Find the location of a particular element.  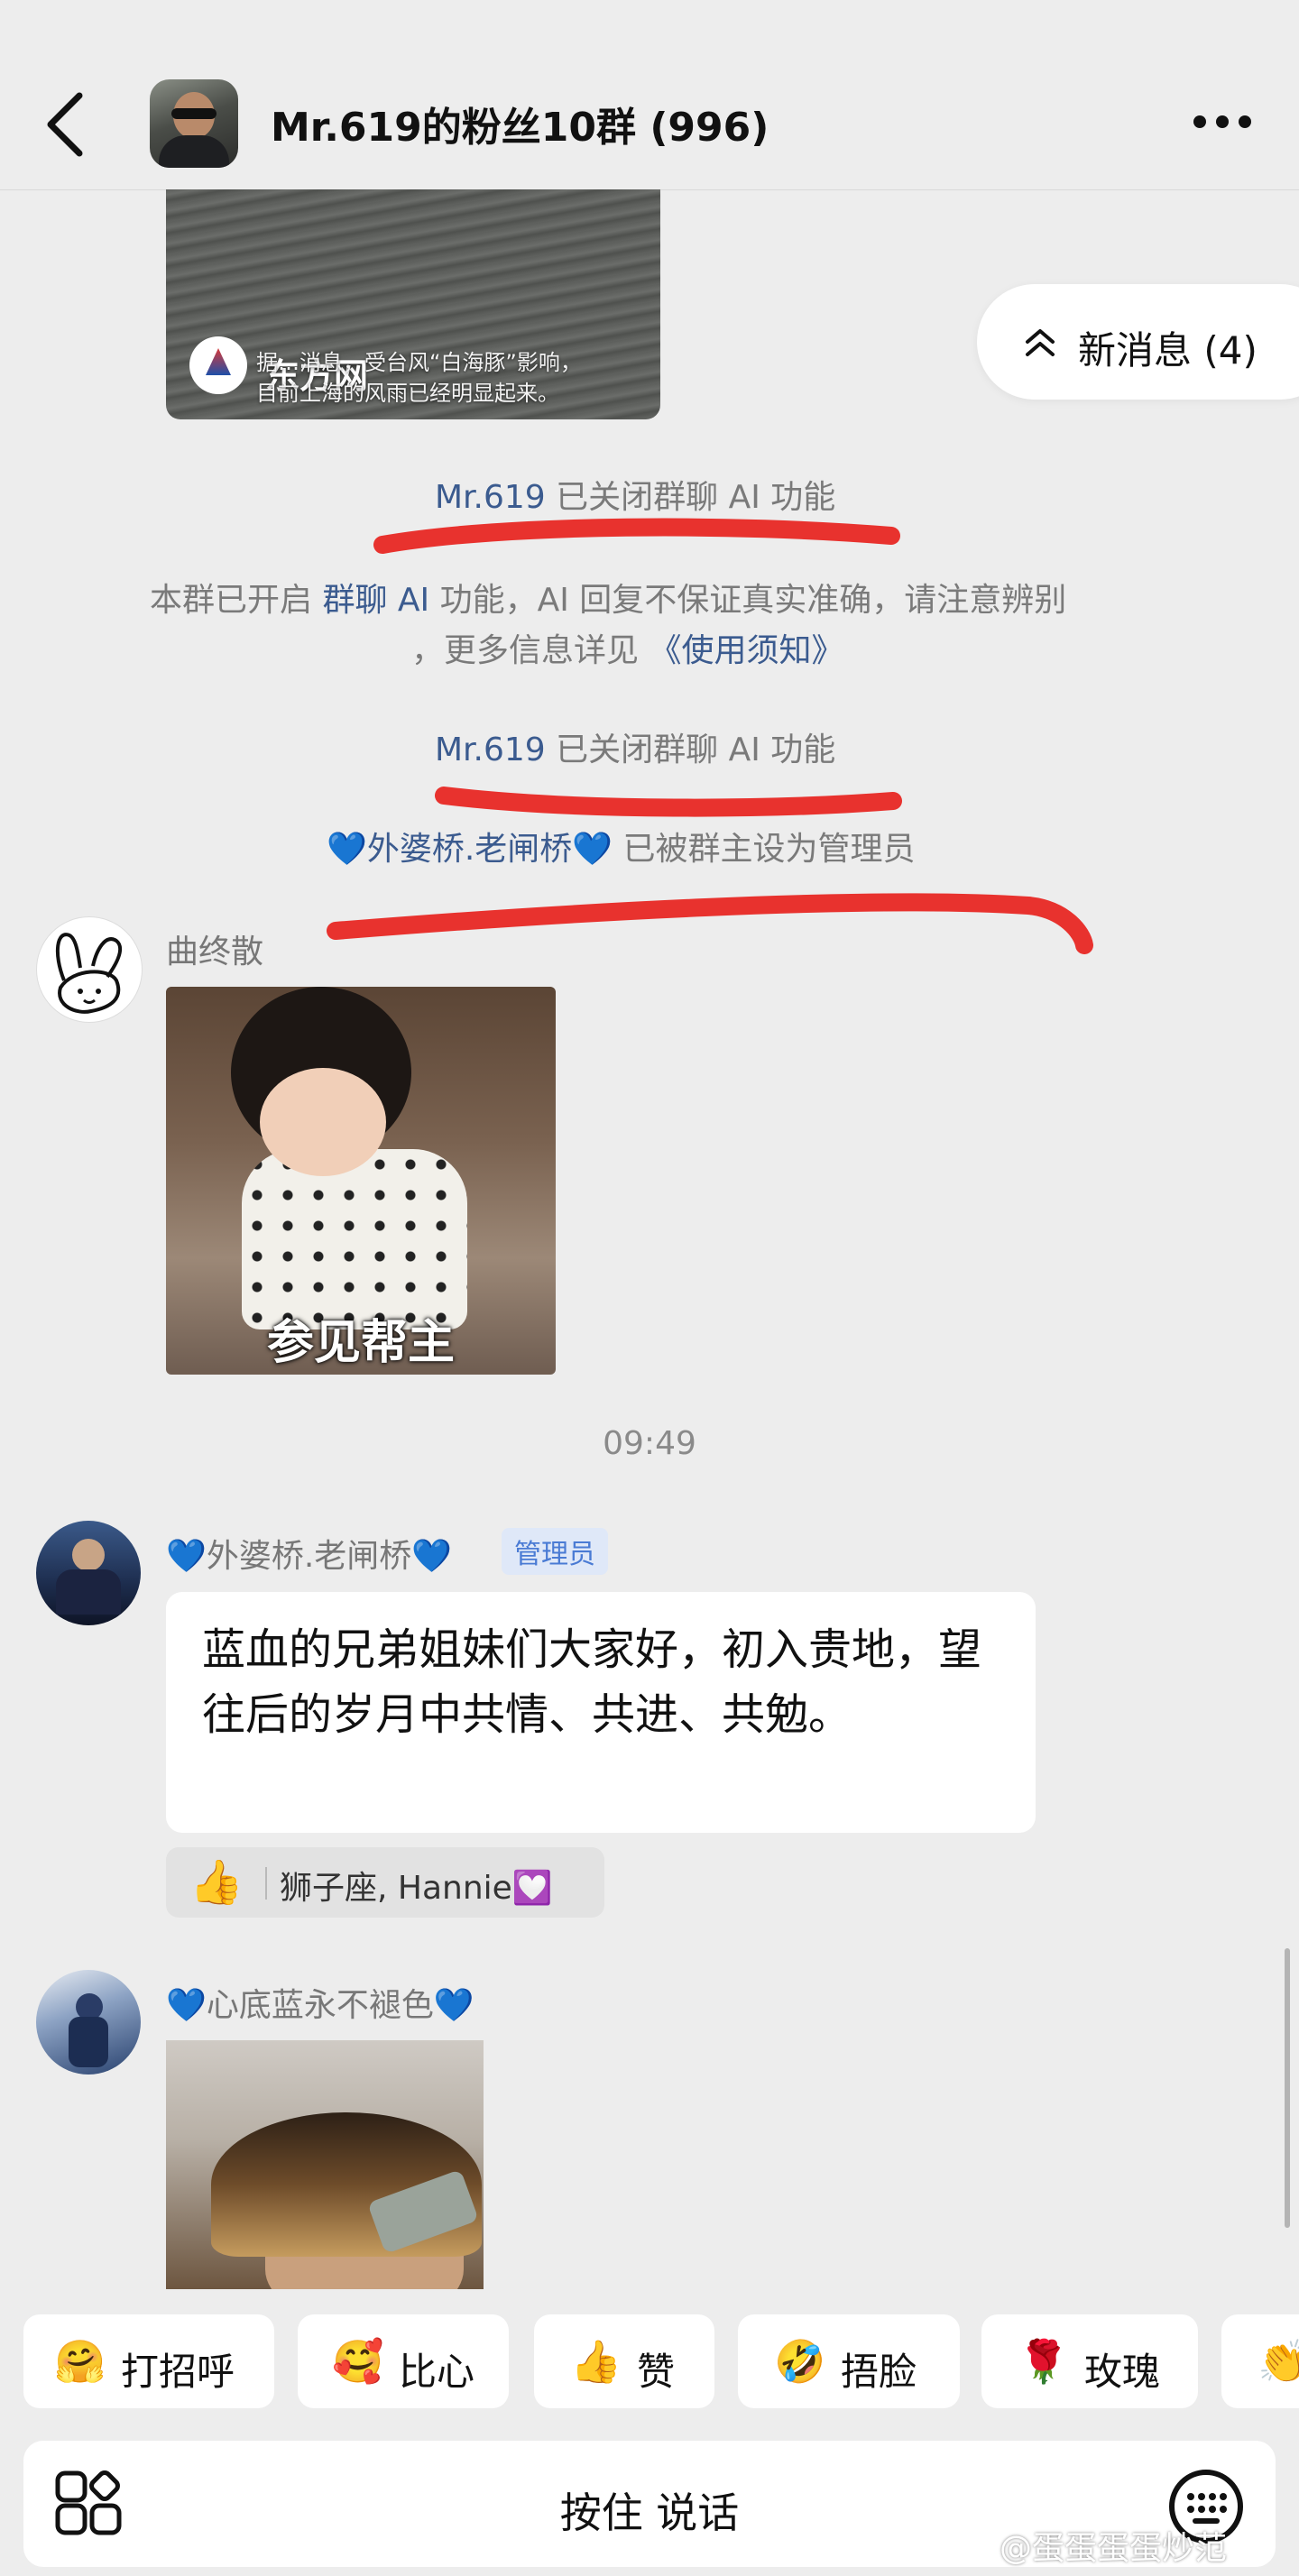

ai-feature-link: 群聊 AI is located at coordinates (375, 600).